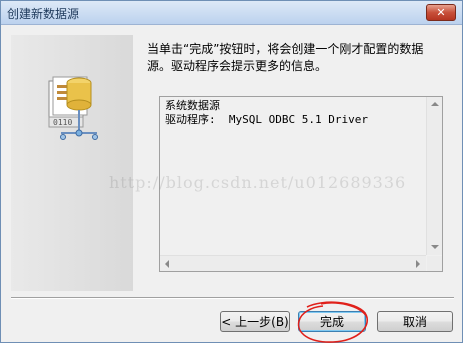 The image size is (463, 348). I want to click on summary-line-dsn-type: 系统数据源, so click(192, 105).